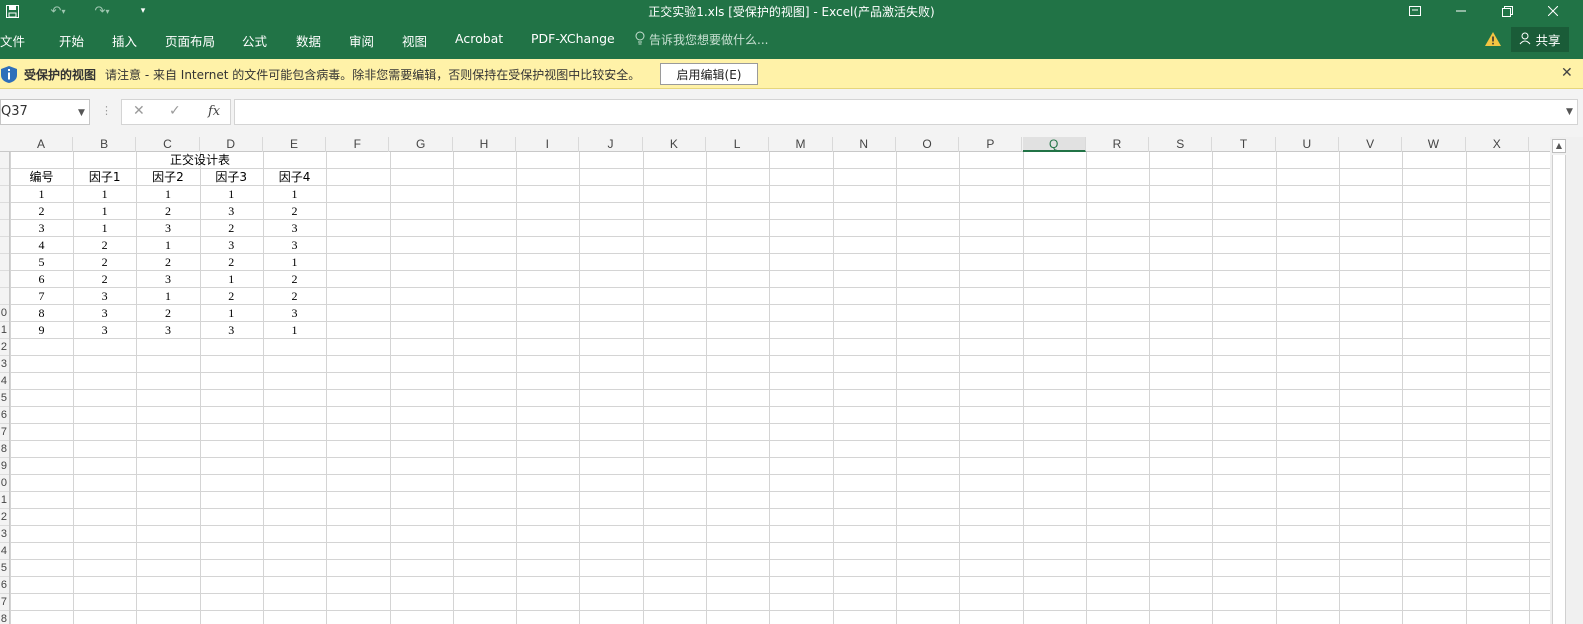  What do you see at coordinates (254, 40) in the screenshot?
I see `tab-formulas: 公式` at bounding box center [254, 40].